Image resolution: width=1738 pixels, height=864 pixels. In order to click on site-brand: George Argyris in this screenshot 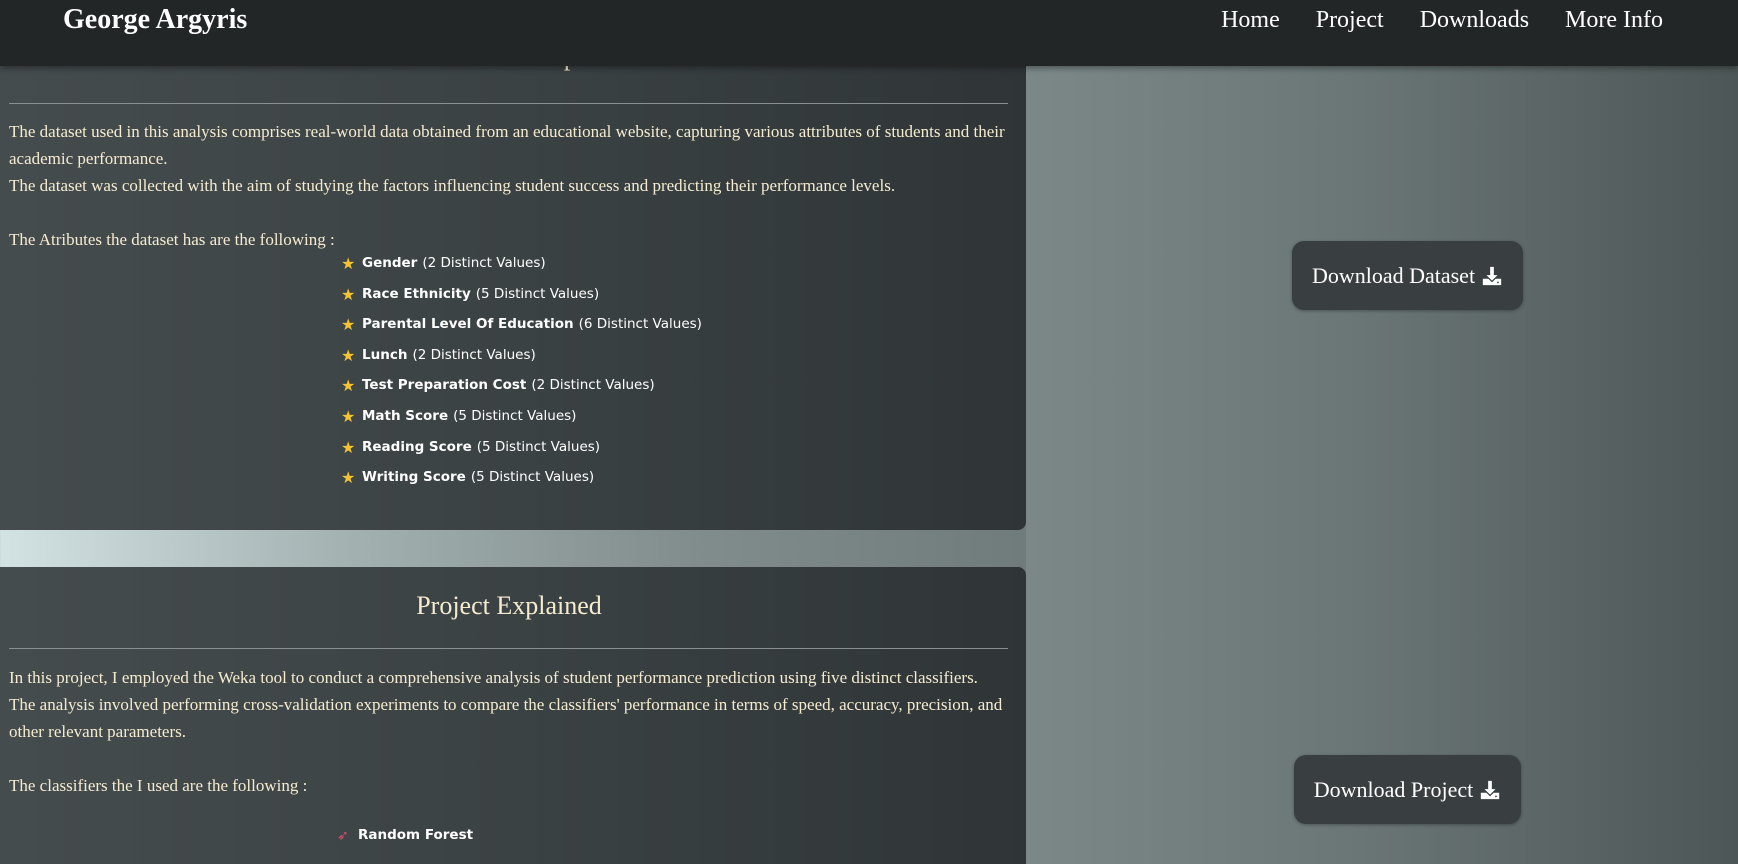, I will do `click(155, 20)`.